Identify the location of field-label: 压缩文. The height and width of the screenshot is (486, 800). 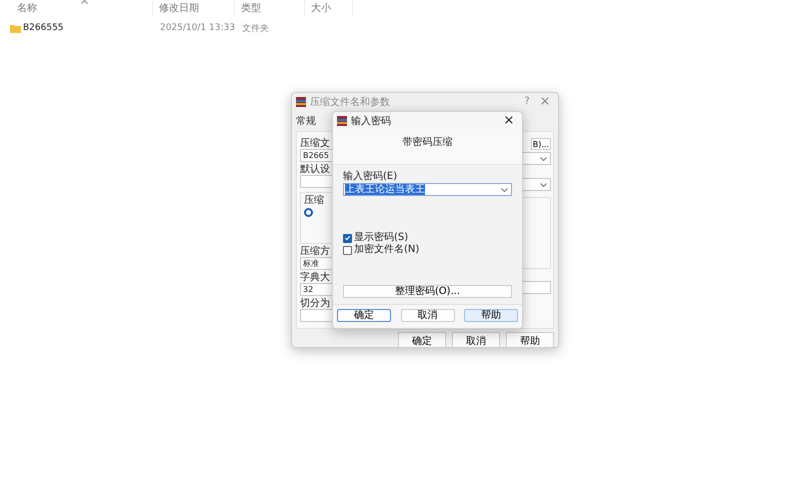
(315, 143).